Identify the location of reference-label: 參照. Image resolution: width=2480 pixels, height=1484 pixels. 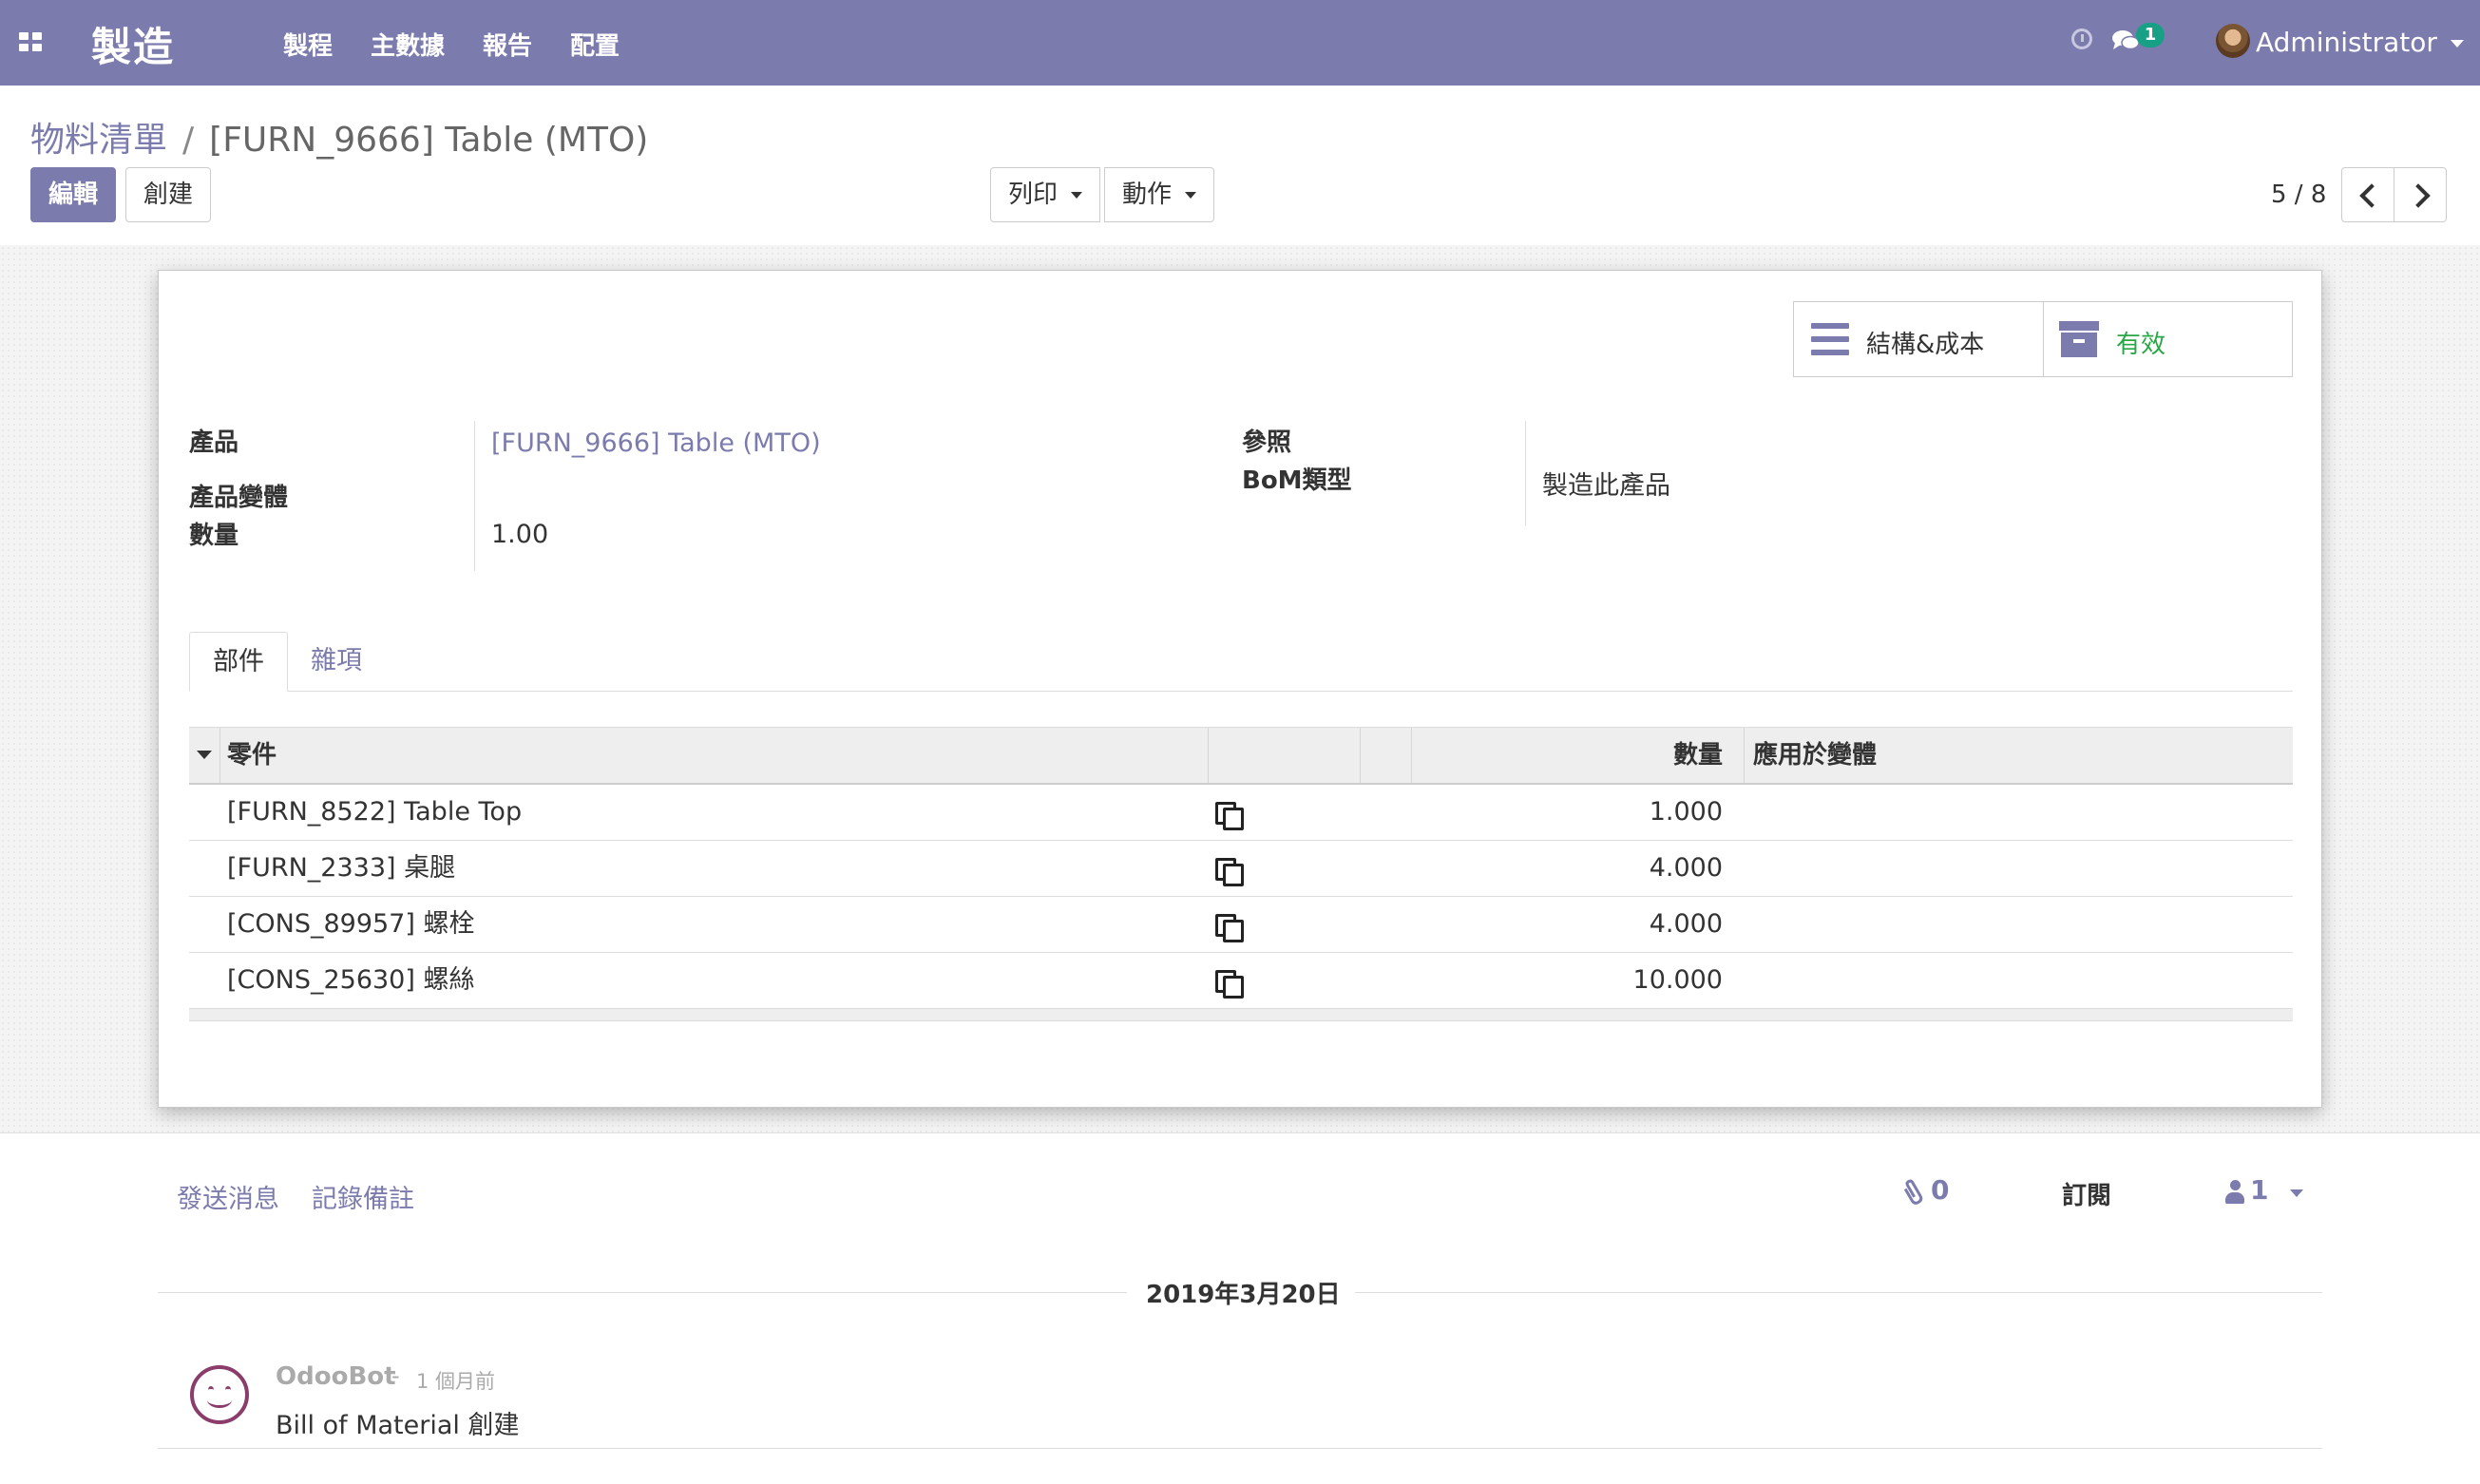
(1267, 442).